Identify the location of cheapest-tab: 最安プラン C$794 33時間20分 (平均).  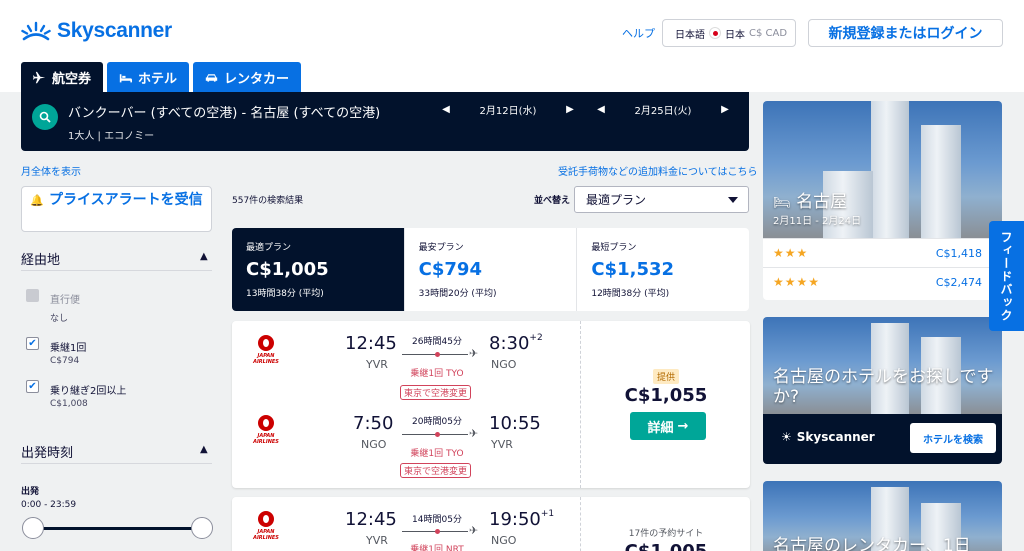
(491, 269).